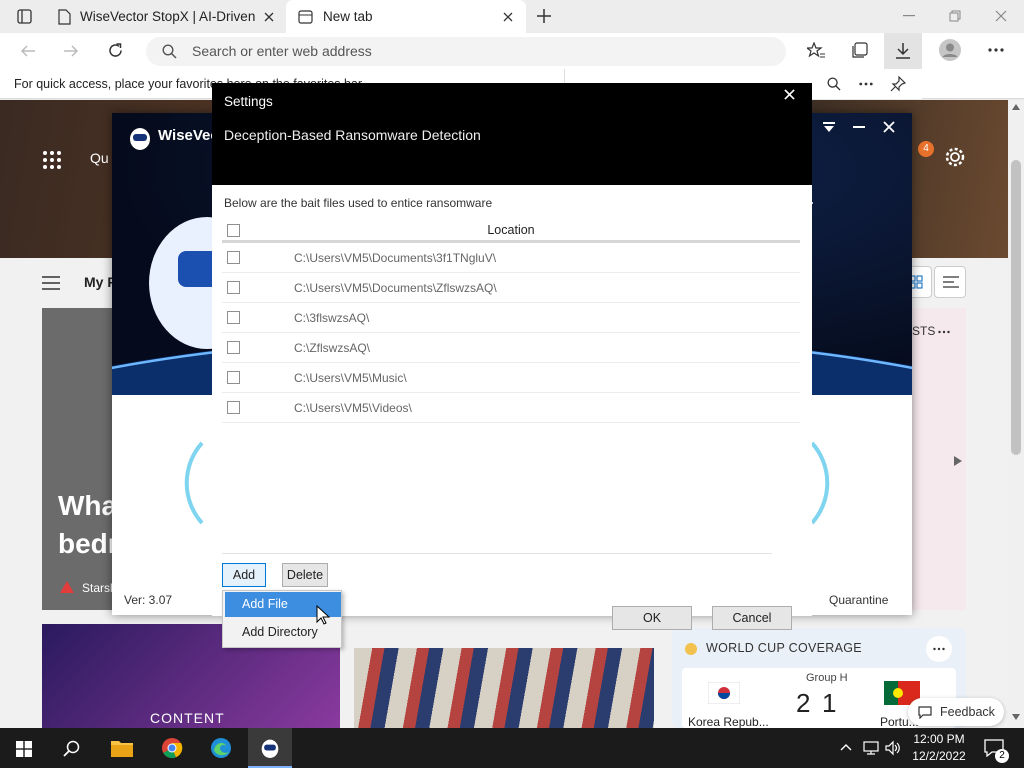 The height and width of the screenshot is (768, 1024). I want to click on tab-title: WiseVector StopX | AI-Driven Me, so click(169, 16).